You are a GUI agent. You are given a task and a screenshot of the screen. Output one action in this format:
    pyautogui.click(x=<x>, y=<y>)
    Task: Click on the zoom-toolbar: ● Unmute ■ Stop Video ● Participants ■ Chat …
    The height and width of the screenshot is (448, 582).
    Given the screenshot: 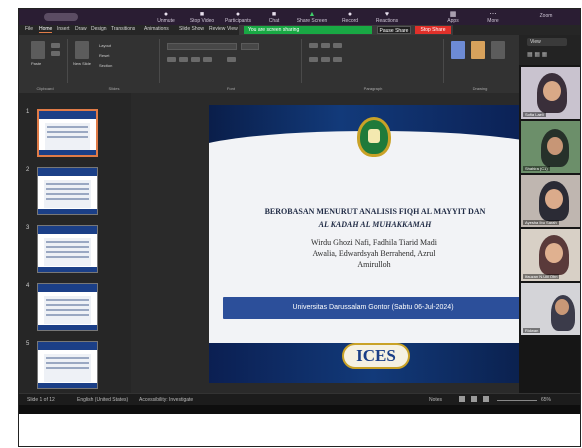 What is the action you would take?
    pyautogui.click(x=299, y=17)
    